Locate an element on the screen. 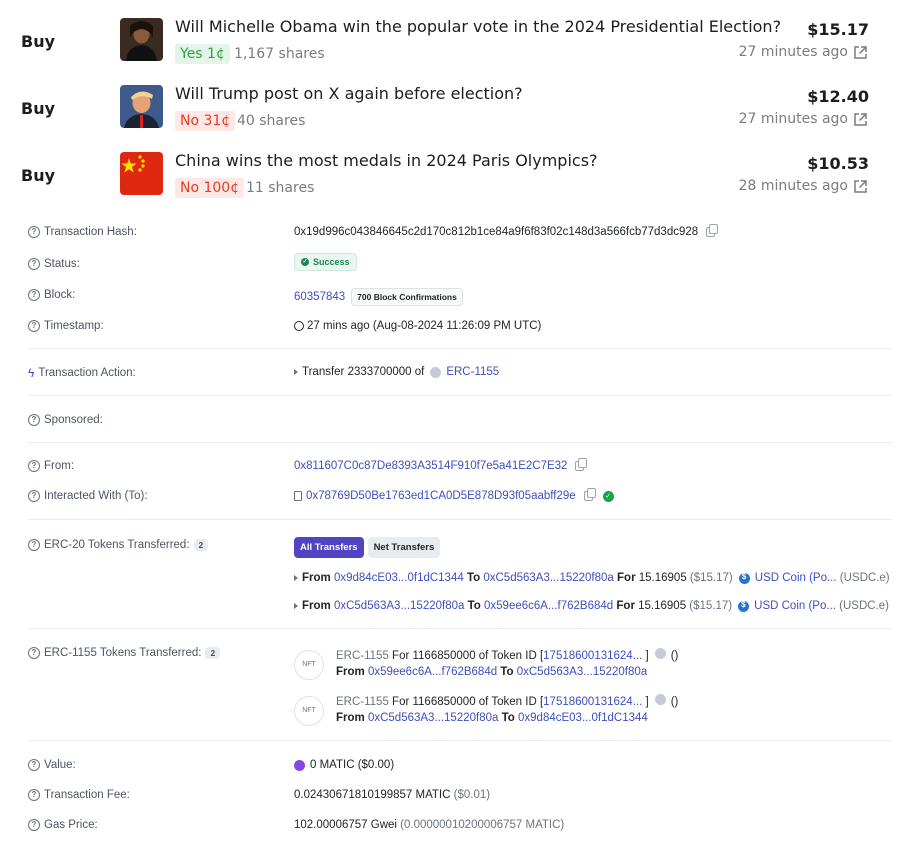 This screenshot has height=846, width=904. value-label: Value: is located at coordinates (60, 765).